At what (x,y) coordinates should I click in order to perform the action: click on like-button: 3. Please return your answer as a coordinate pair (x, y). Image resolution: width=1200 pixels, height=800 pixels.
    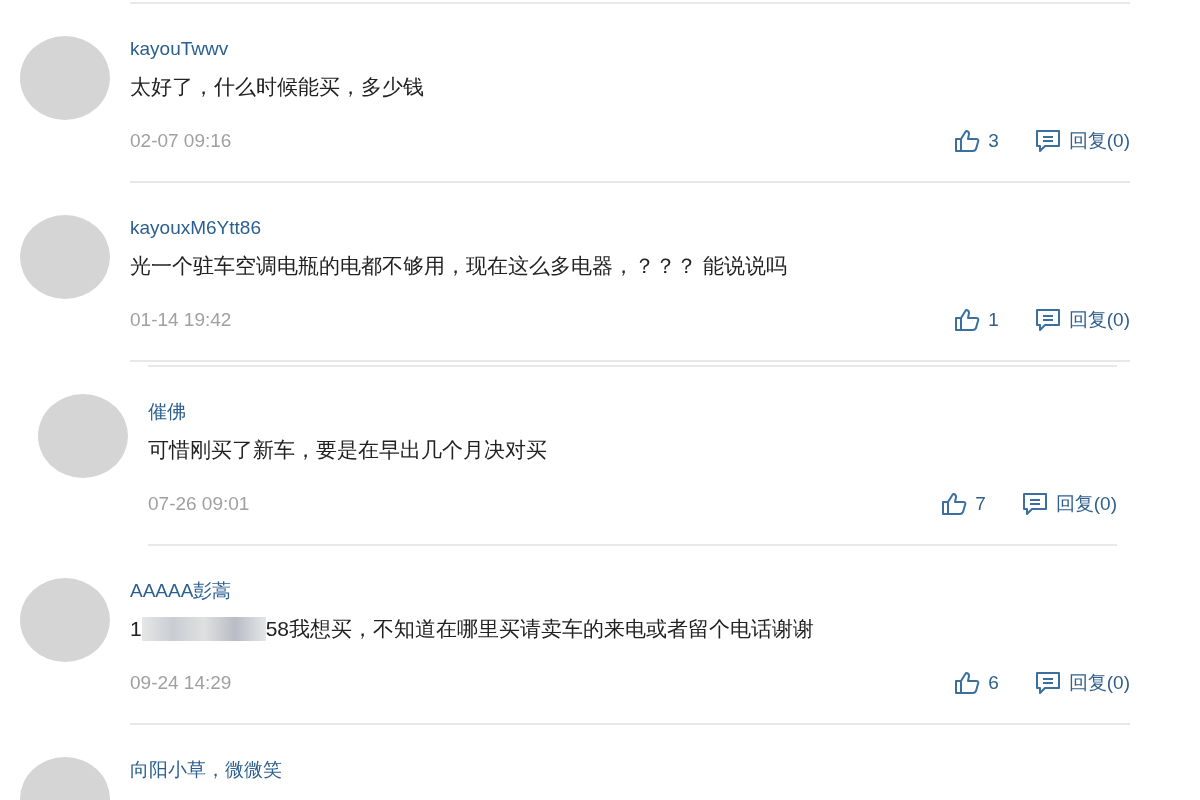
    Looking at the image, I should click on (976, 141).